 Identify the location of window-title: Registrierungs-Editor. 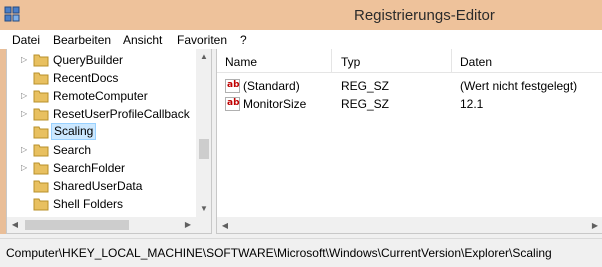
(424, 15).